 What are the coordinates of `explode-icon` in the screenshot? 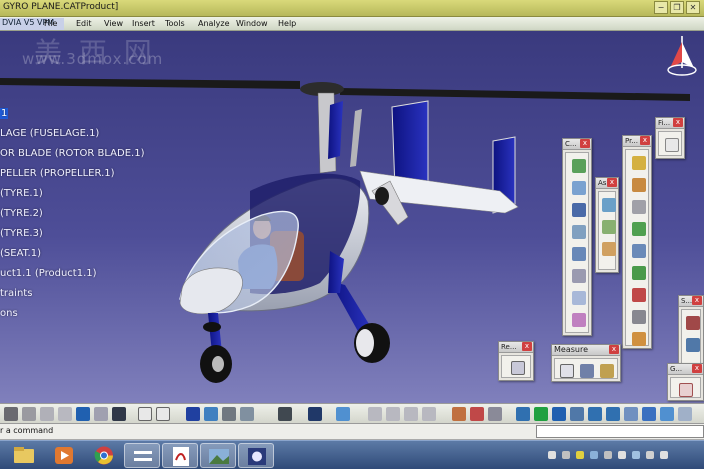 It's located at (393, 414).